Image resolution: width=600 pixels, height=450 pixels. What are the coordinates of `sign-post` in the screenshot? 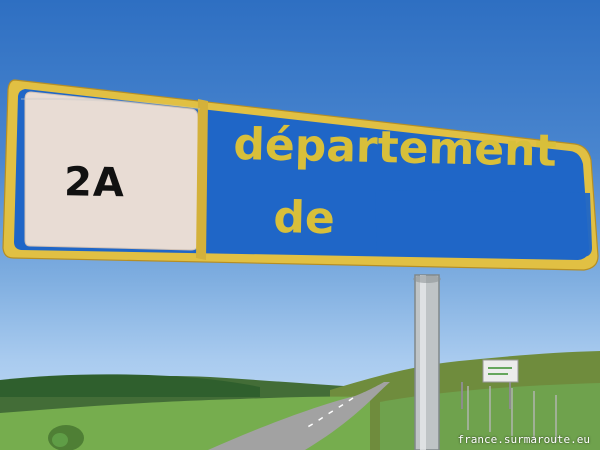 It's located at (427, 362).